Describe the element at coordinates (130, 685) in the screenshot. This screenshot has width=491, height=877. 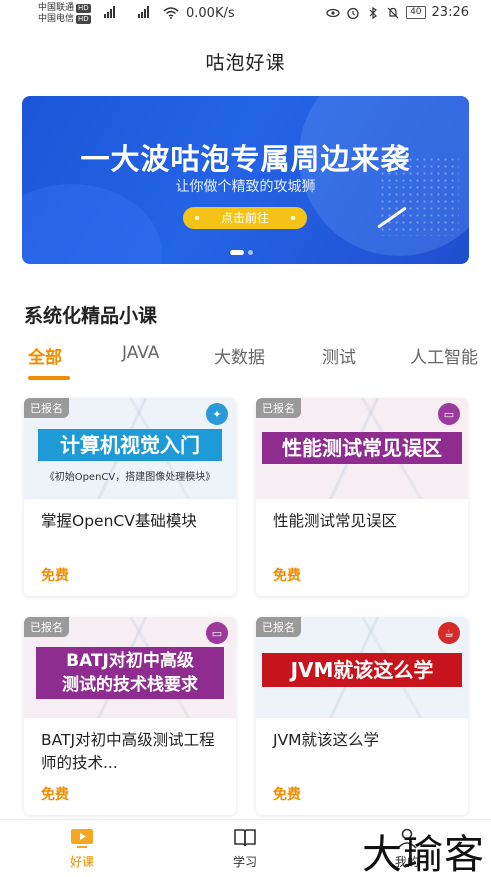
I see `thumbnail-title-line: 测试的技术栈要求` at that location.